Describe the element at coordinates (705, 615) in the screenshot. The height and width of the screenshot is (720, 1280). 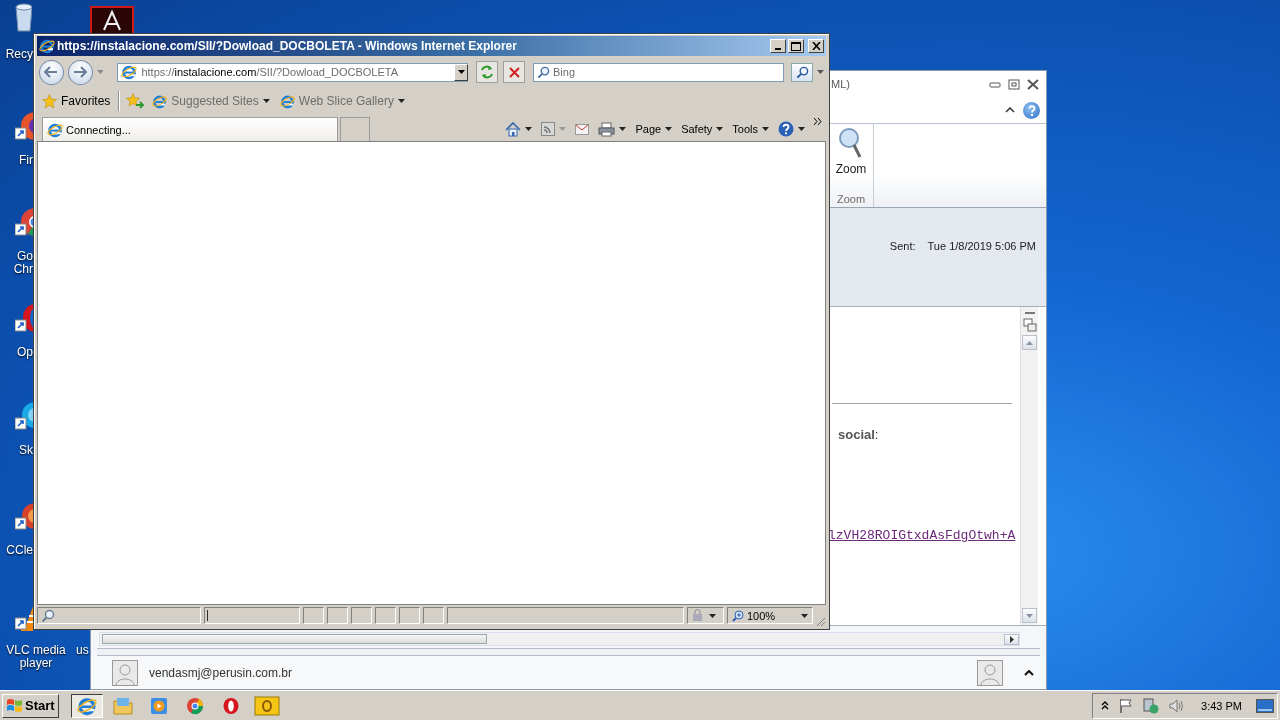
I see `security-status` at that location.